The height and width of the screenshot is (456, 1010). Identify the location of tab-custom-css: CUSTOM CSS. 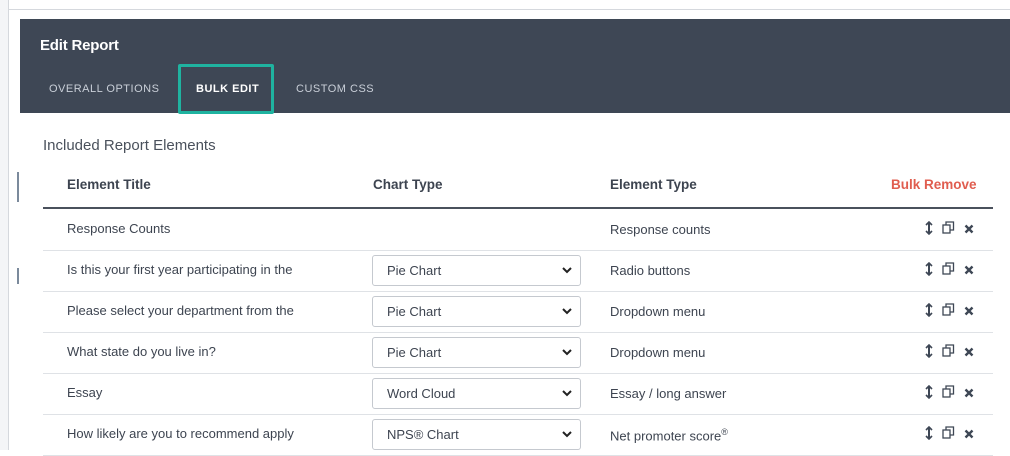
(335, 89).